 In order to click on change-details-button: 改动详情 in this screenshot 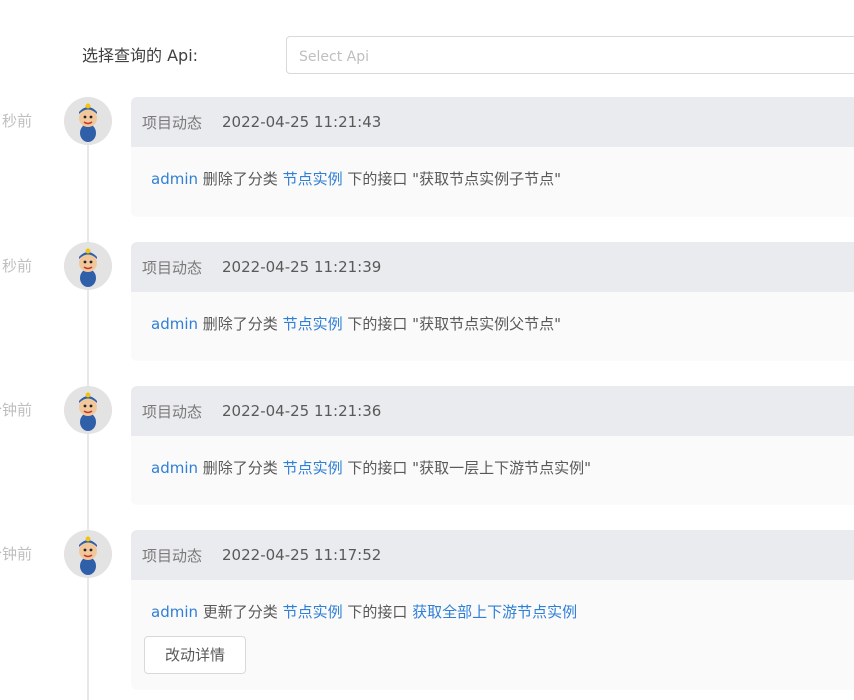, I will do `click(195, 655)`.